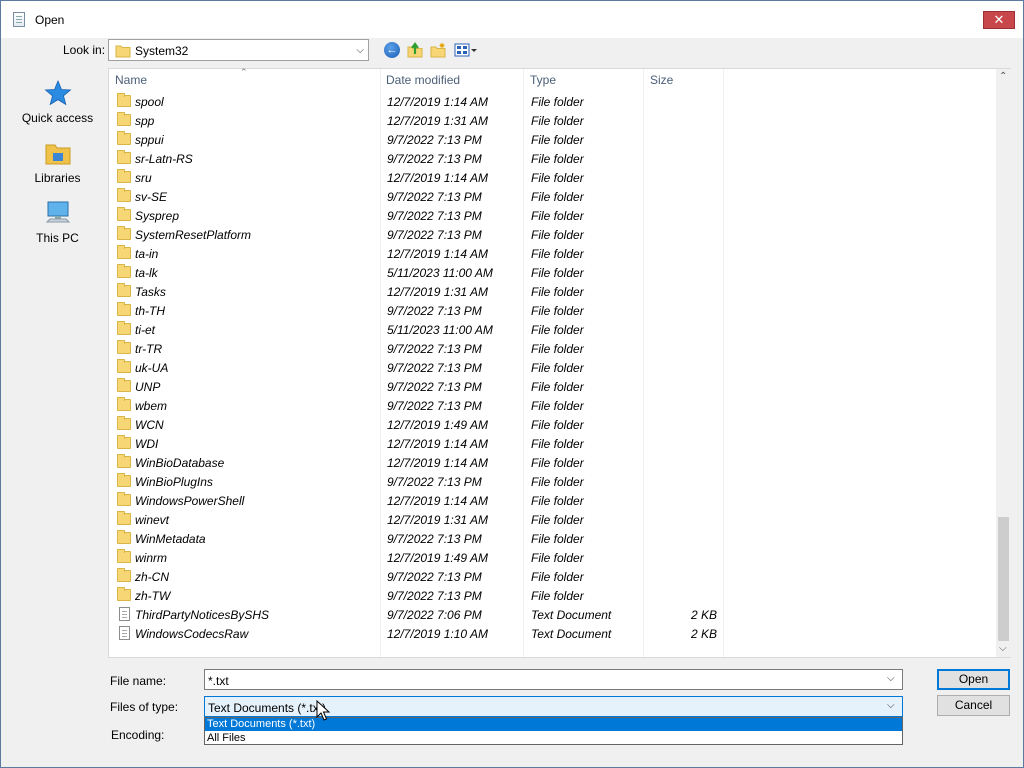 This screenshot has height=768, width=1024. Describe the element at coordinates (437, 558) in the screenshot. I see `date-modified-cell: 12/7/2019 1:49 AM` at that location.